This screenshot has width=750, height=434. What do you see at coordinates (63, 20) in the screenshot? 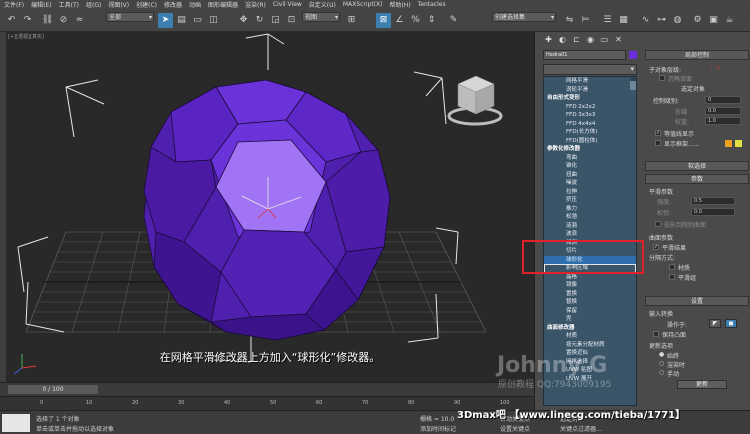
I see `unlink-icon: ⊘` at bounding box center [63, 20].